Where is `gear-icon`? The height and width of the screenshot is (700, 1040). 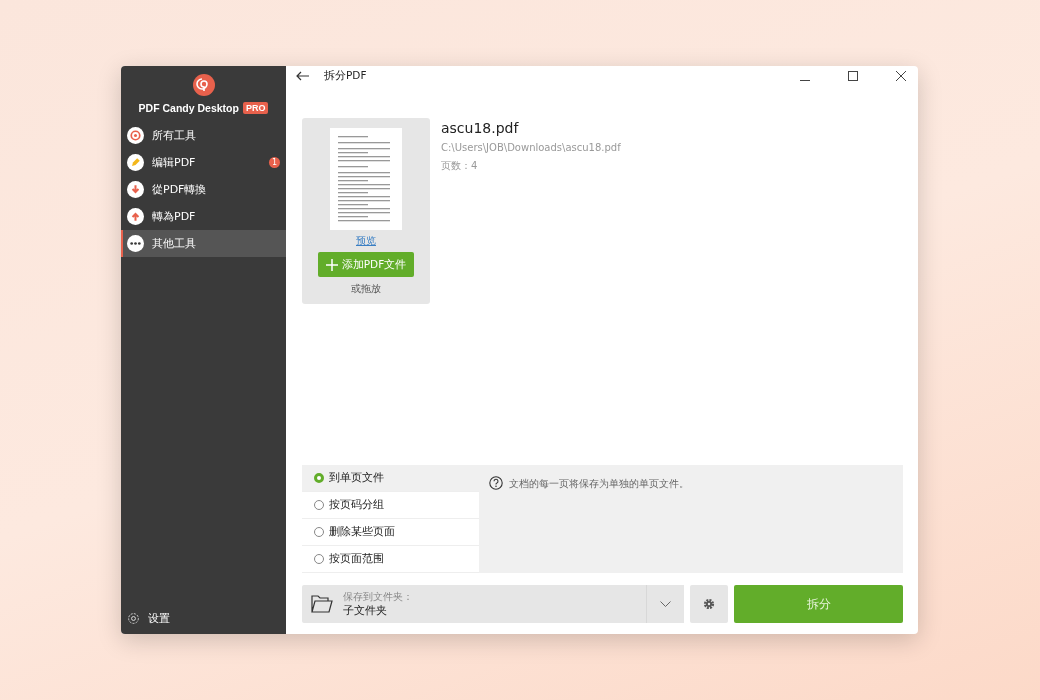
gear-icon is located at coordinates (709, 604).